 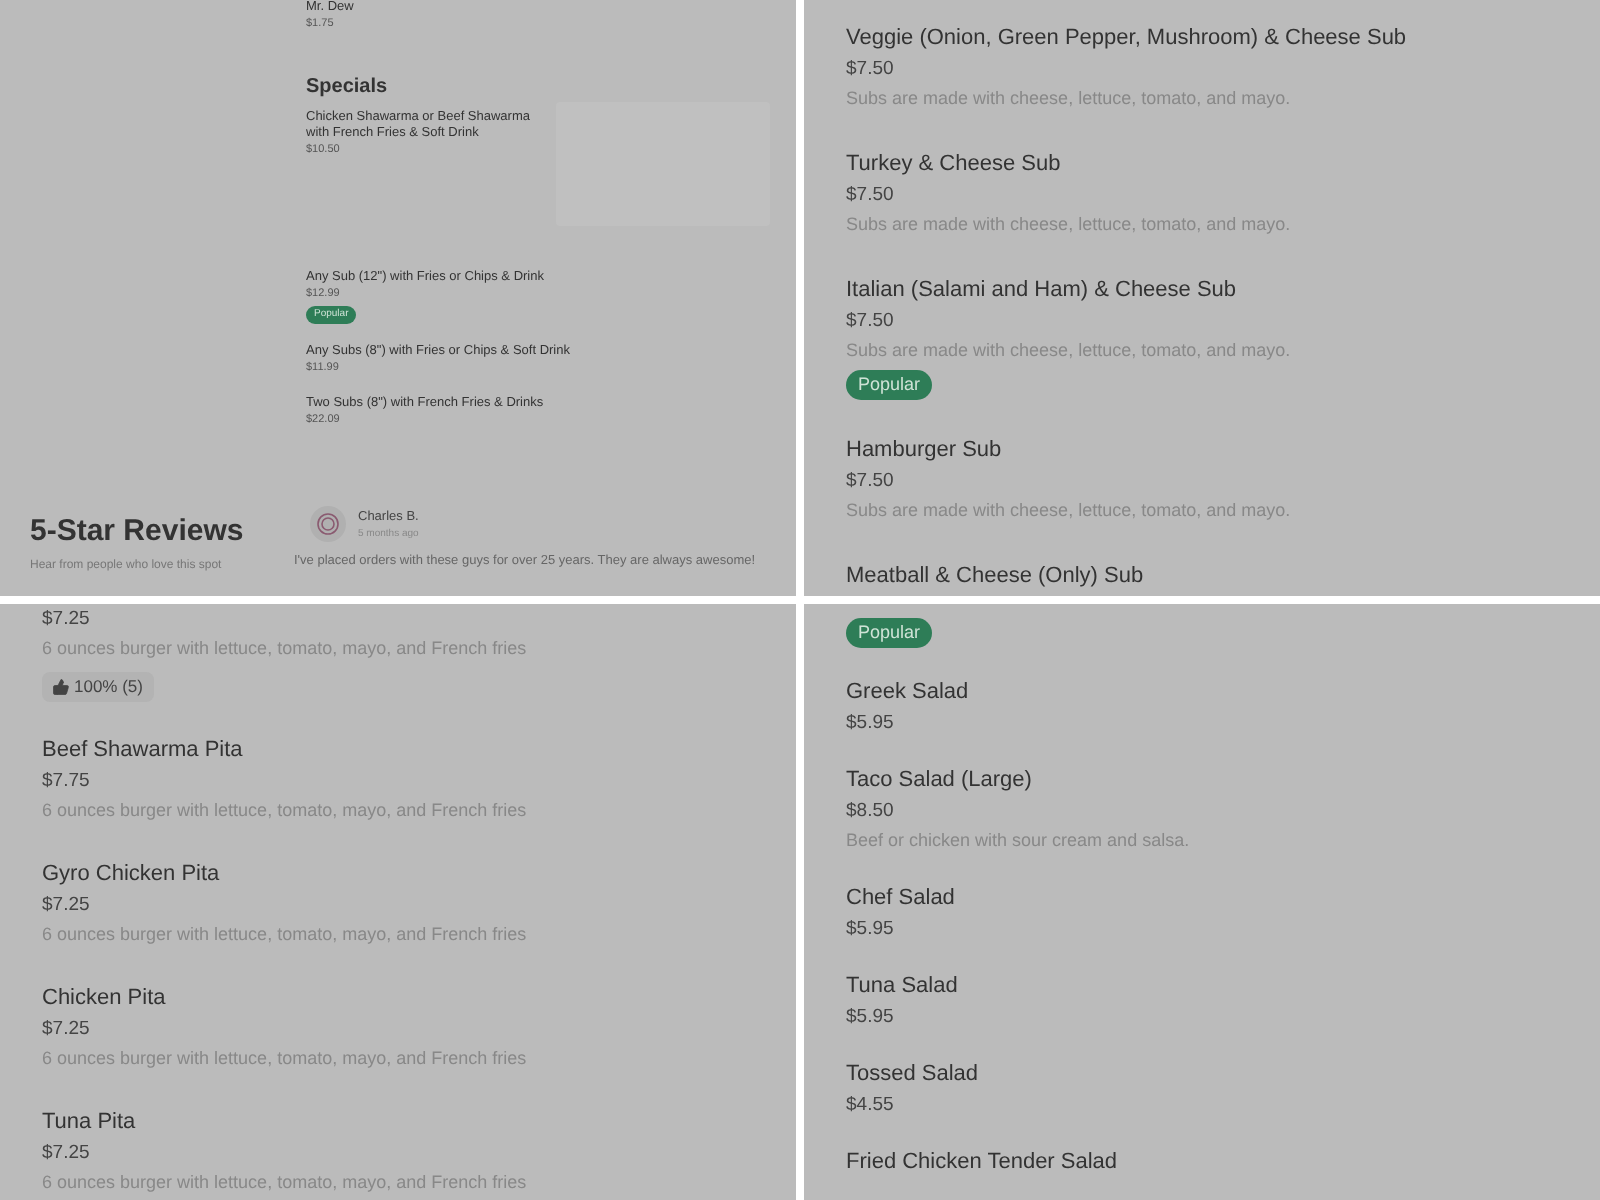 I want to click on item-name: Gyro Chicken Pita, so click(x=132, y=875).